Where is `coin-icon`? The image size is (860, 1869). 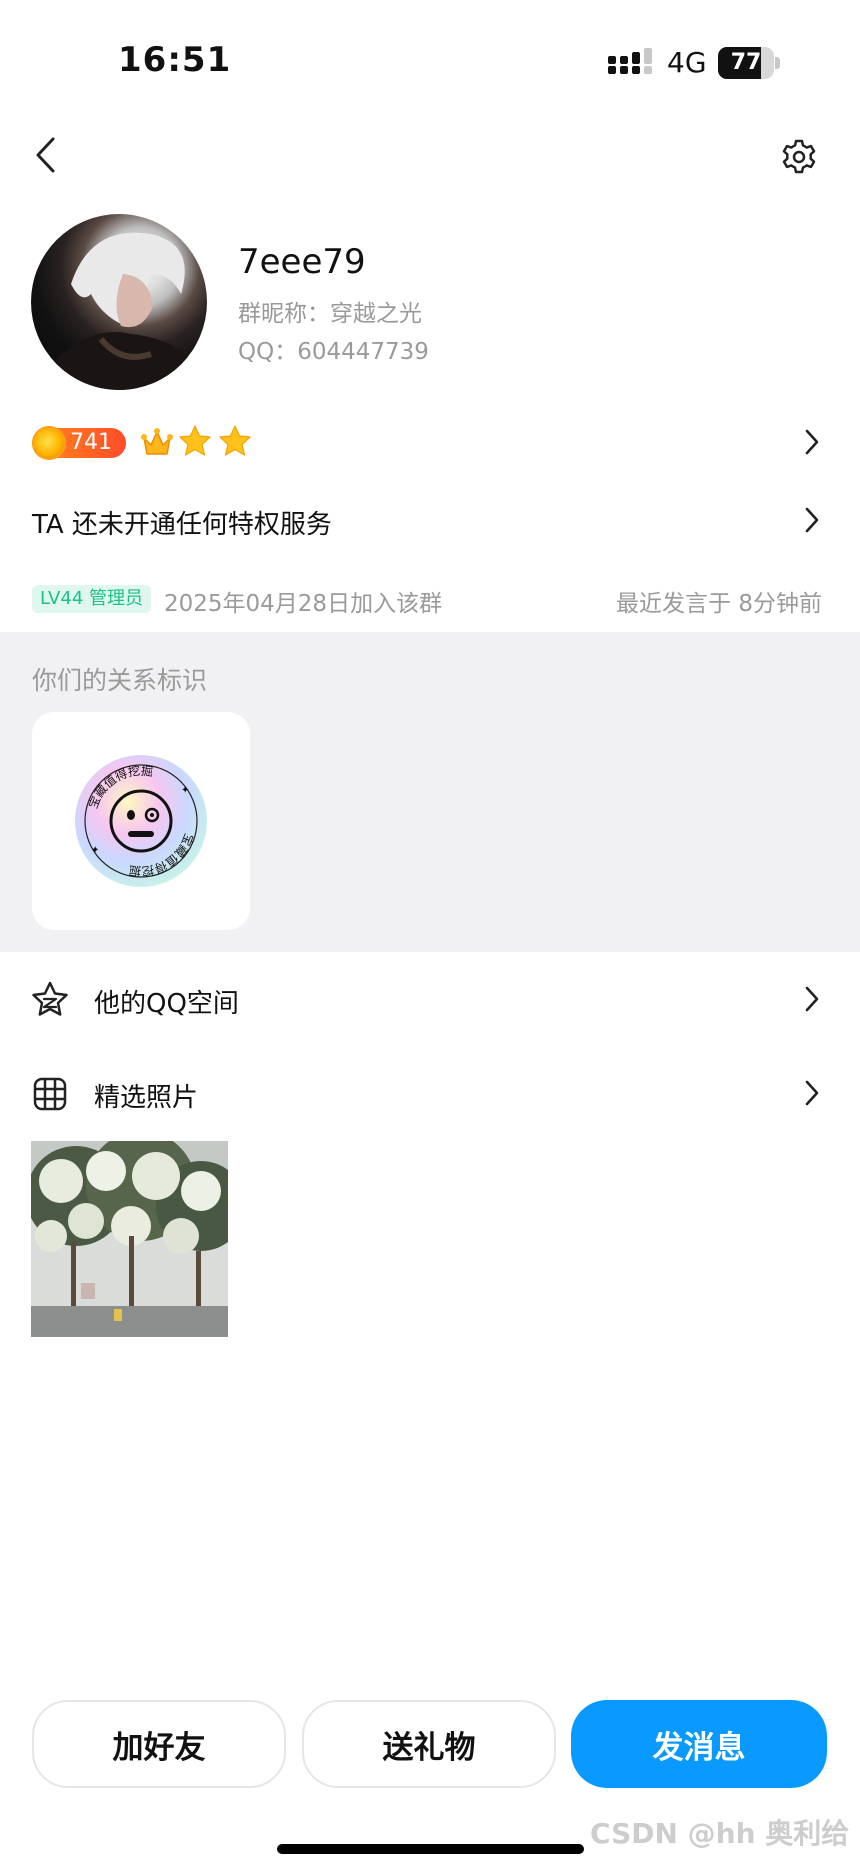
coin-icon is located at coordinates (49, 443).